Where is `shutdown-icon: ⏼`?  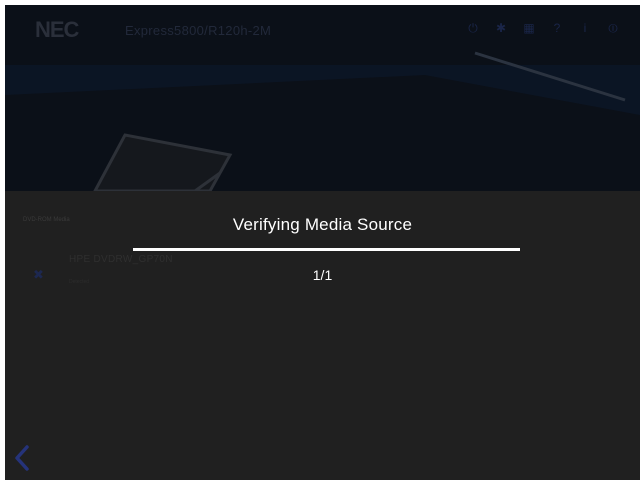
shutdown-icon: ⏼ is located at coordinates (613, 28).